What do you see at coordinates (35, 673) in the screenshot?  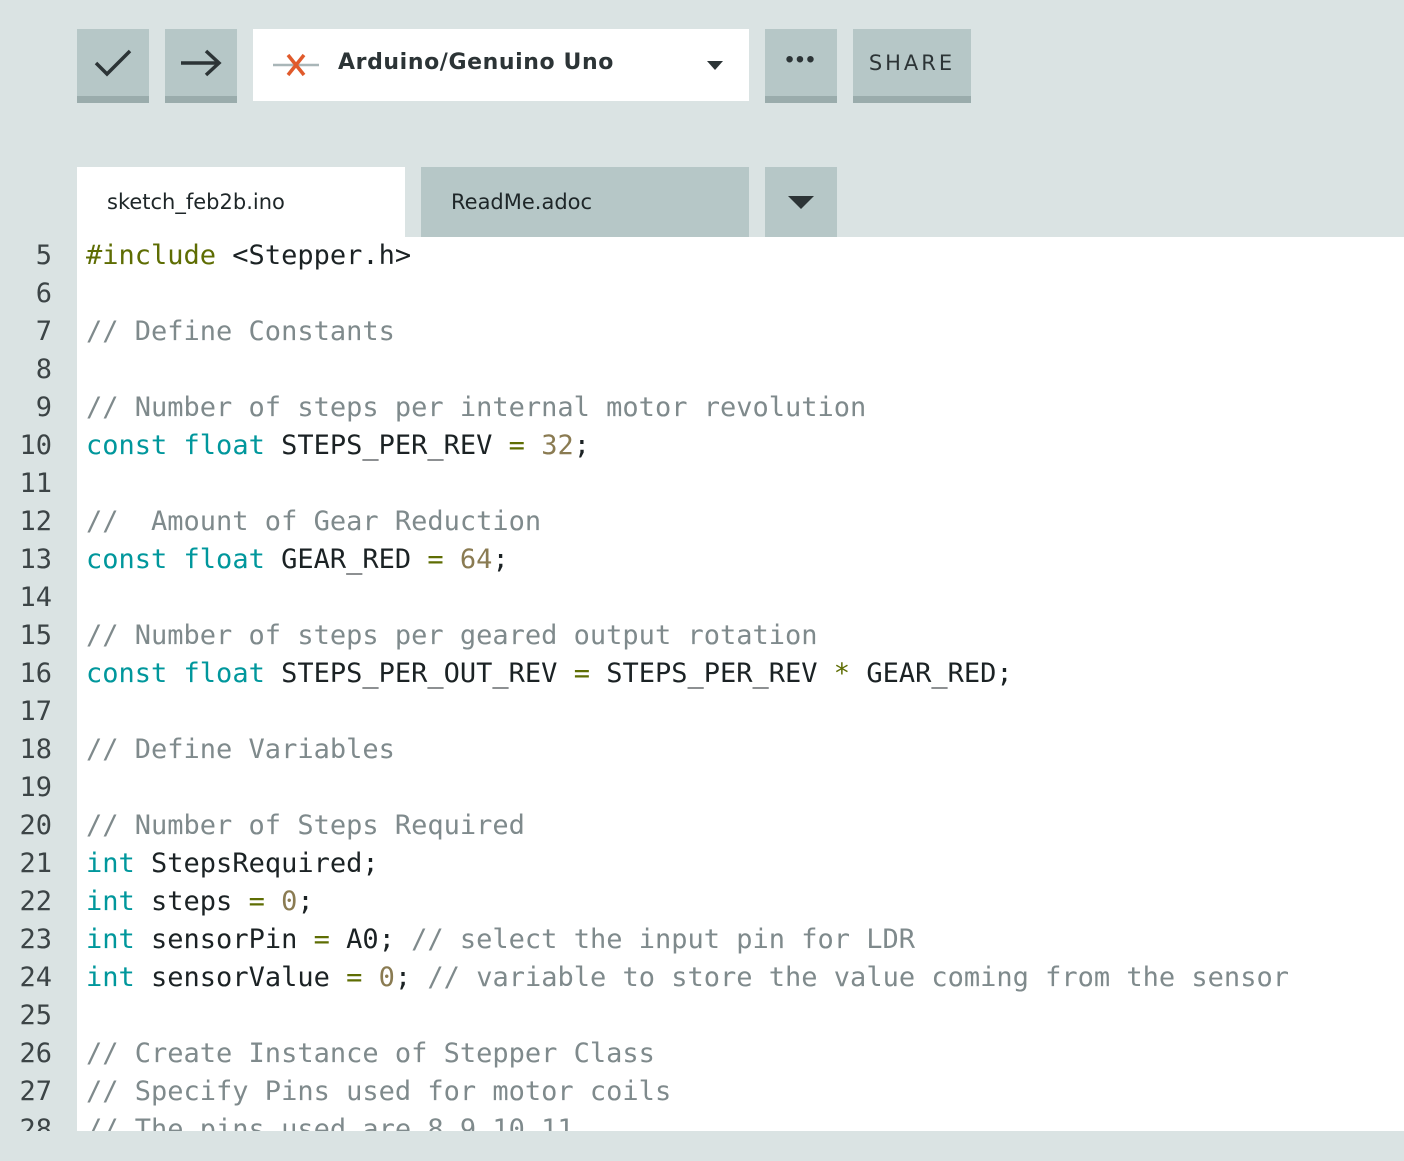 I see `line-number: 16` at bounding box center [35, 673].